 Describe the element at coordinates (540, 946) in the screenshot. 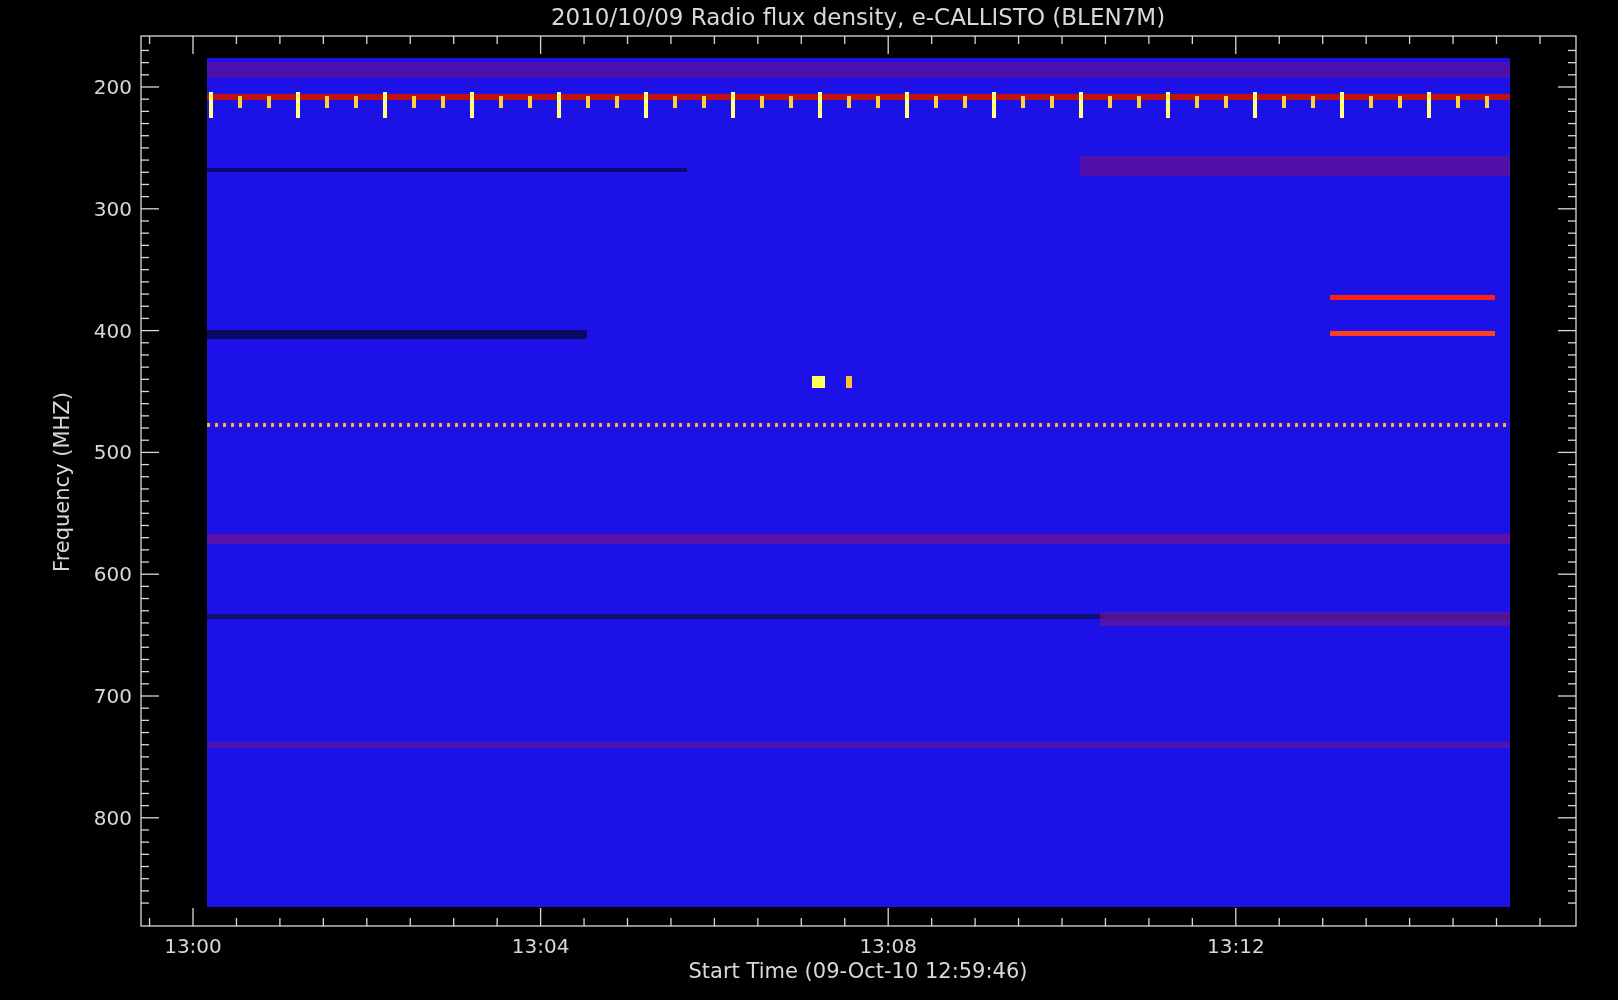

I see `x-tick-label: 13:04` at that location.